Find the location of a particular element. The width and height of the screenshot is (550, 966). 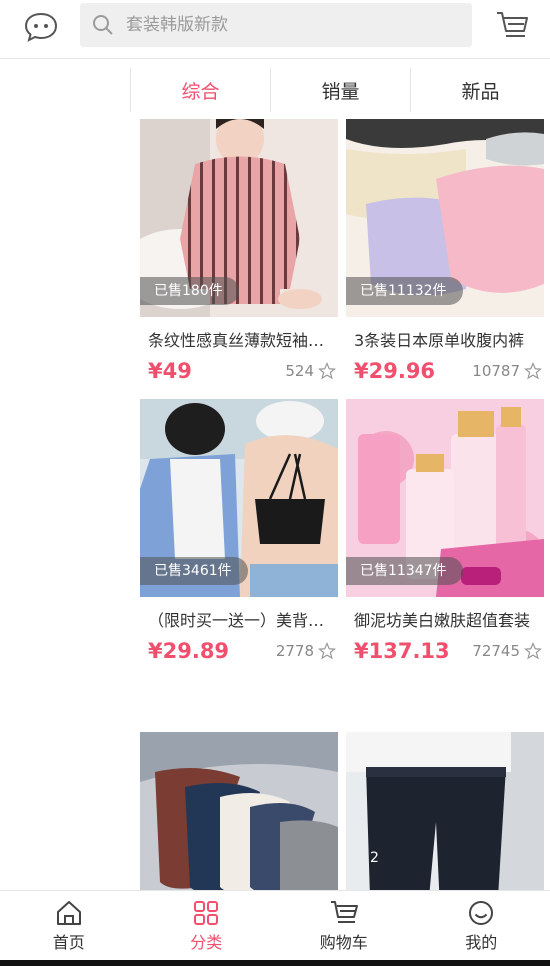

top-bar is located at coordinates (275, 29).